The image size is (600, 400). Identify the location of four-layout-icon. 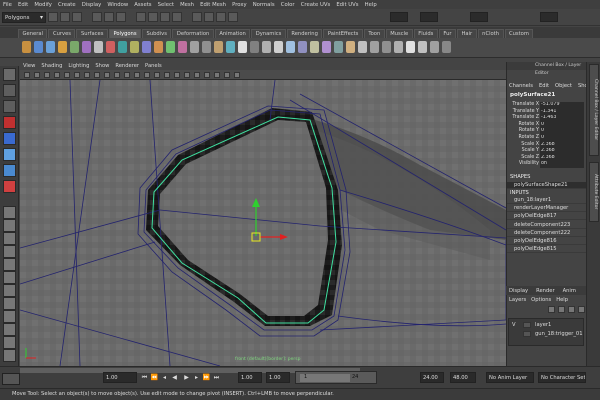
(9, 225).